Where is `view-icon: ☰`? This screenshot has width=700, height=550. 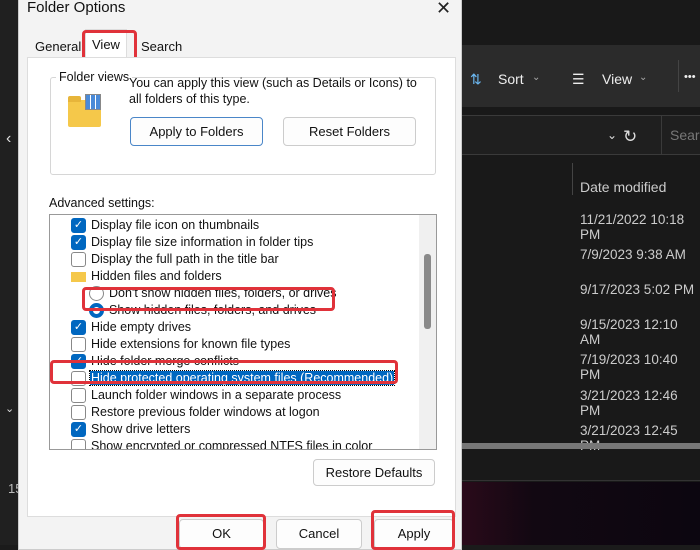
view-icon: ☰ is located at coordinates (578, 79).